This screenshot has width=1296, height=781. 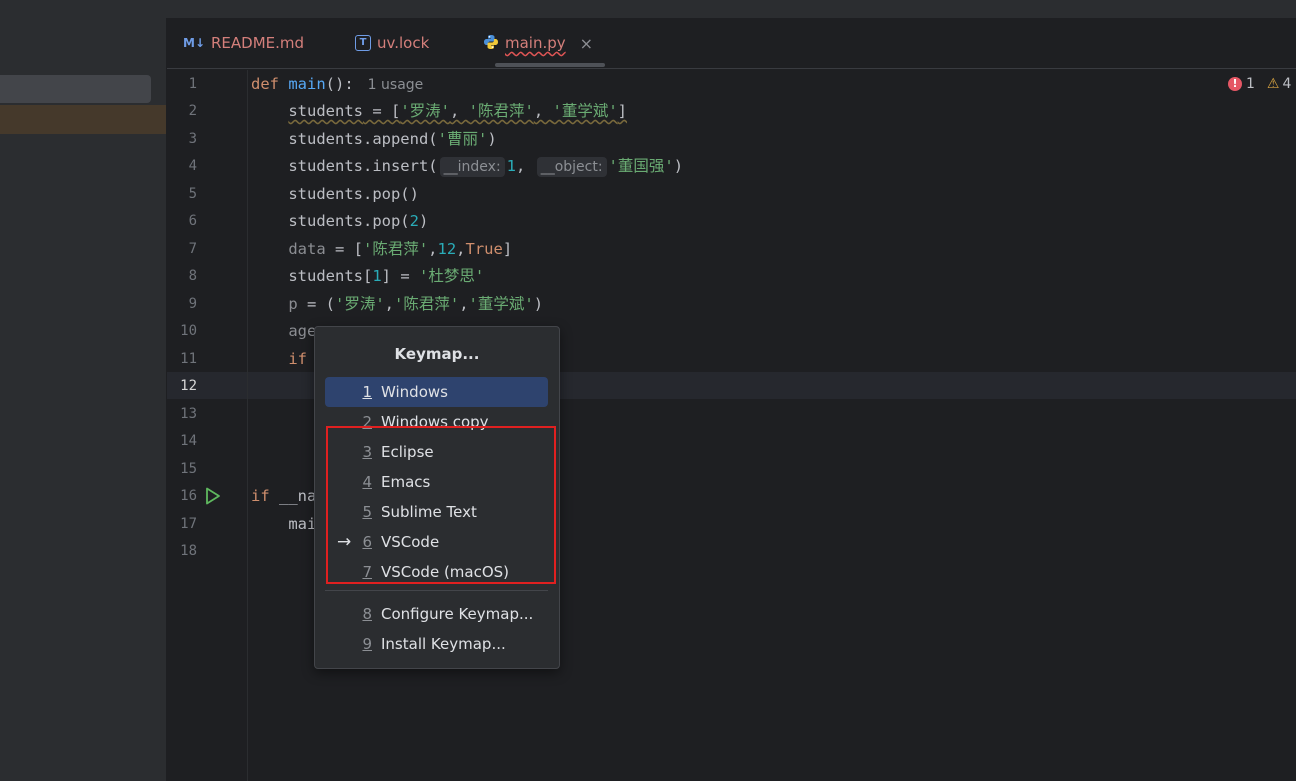 What do you see at coordinates (83, 119) in the screenshot?
I see `project-tree-item-highlighted` at bounding box center [83, 119].